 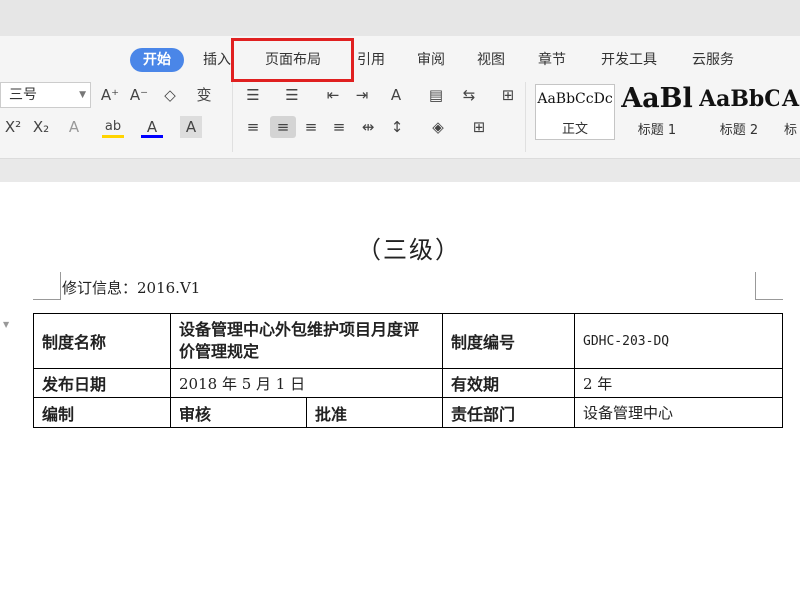 What do you see at coordinates (739, 99) in the screenshot?
I see `style-sample: AaBbC` at bounding box center [739, 99].